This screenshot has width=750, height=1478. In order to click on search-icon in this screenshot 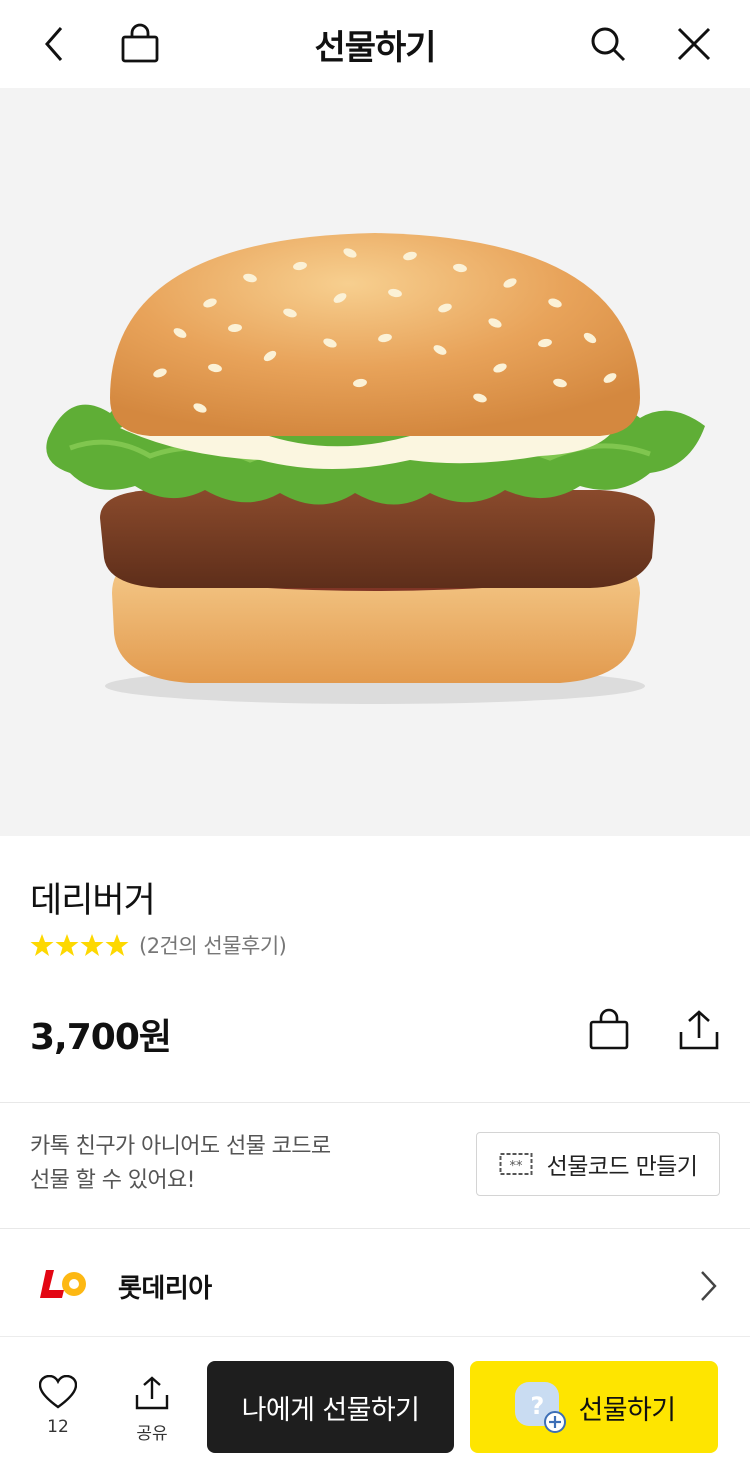, I will do `click(608, 44)`.